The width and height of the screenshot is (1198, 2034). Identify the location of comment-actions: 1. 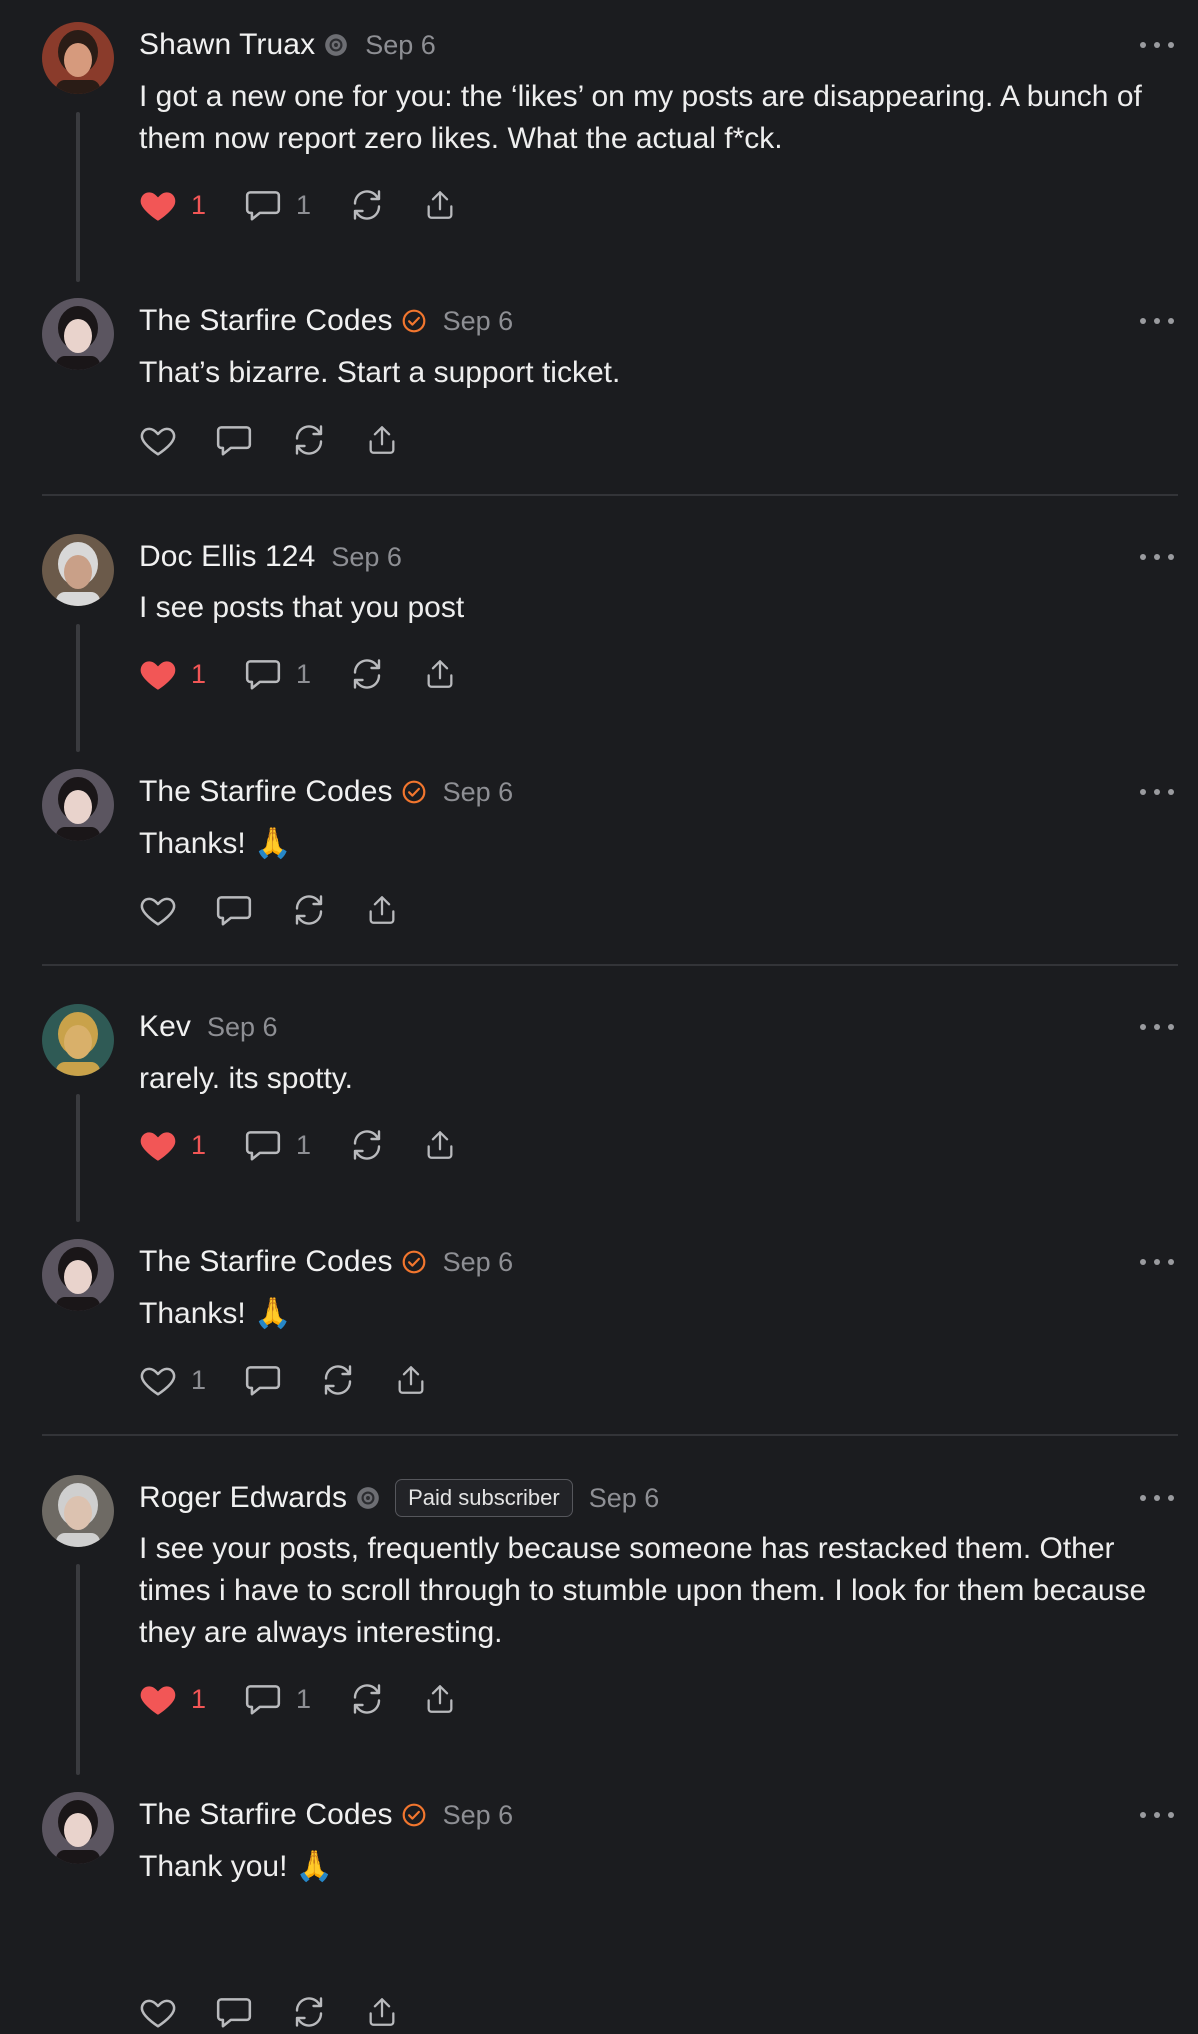
(302, 1380).